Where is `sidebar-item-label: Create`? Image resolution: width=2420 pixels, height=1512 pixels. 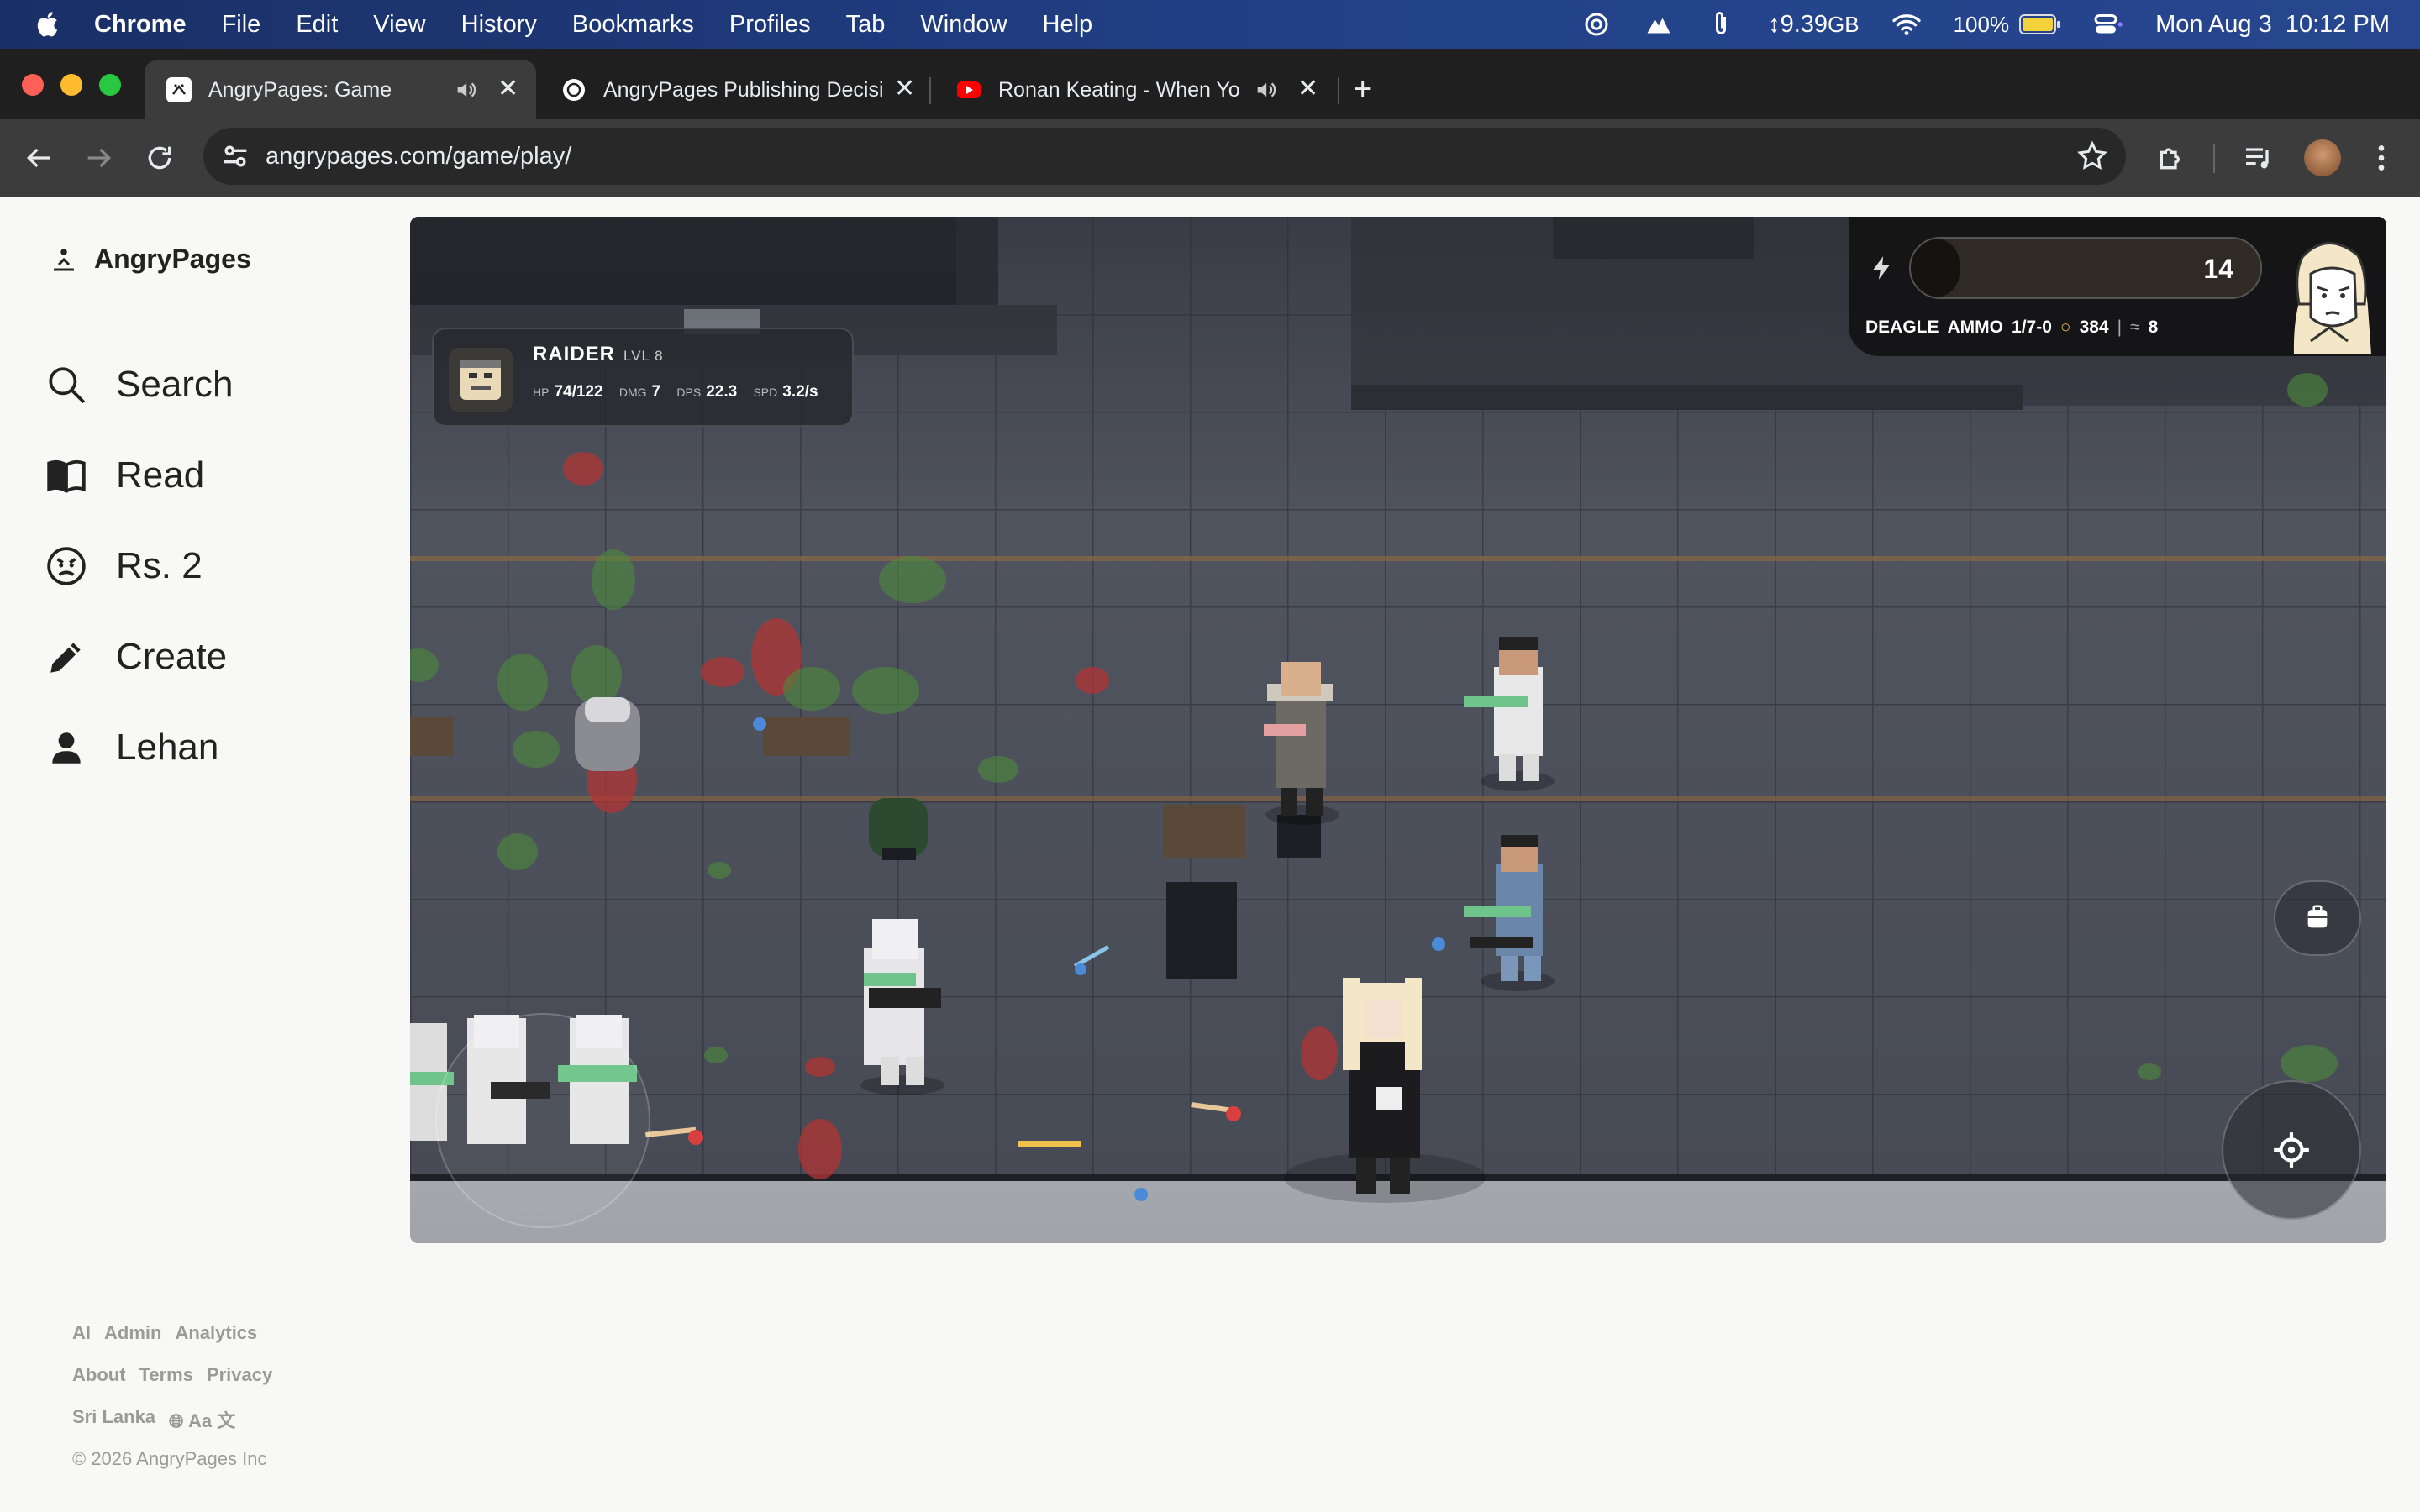
sidebar-item-label: Create is located at coordinates (172, 656).